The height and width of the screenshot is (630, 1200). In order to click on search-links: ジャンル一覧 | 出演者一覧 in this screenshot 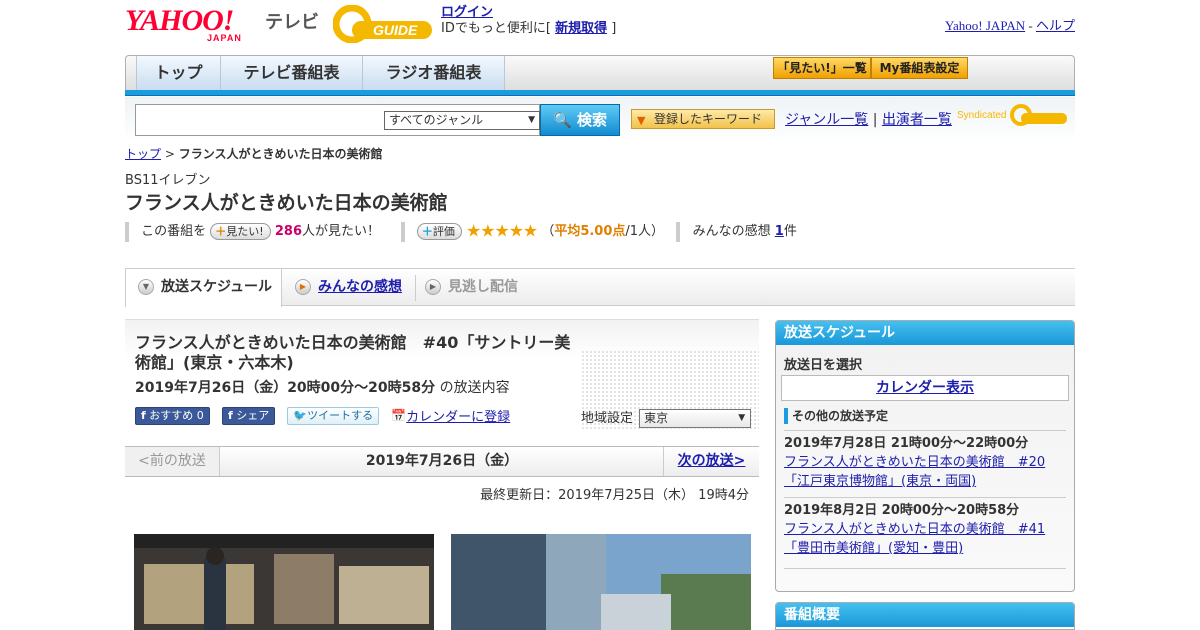, I will do `click(868, 119)`.